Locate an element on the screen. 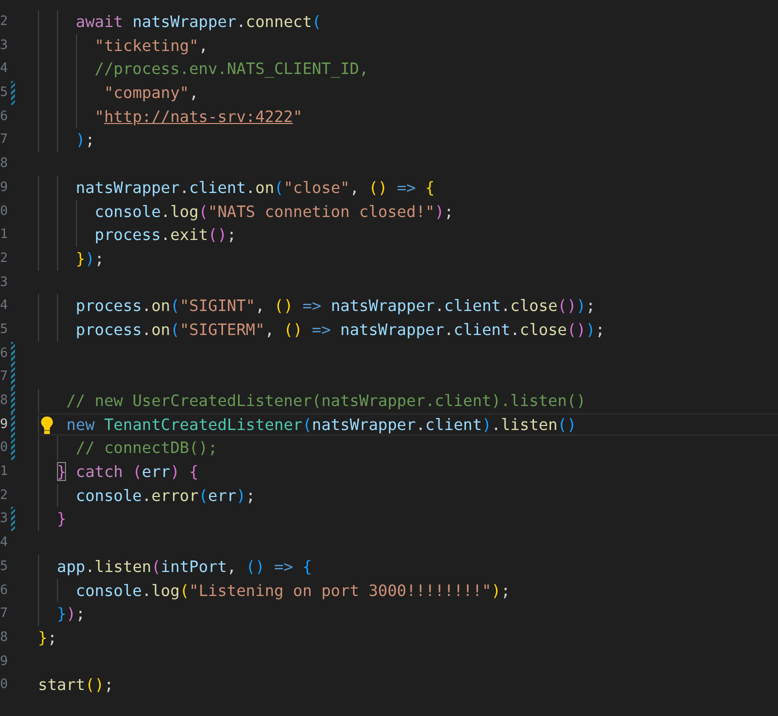 This screenshot has width=778, height=716. code-line: console.log("NATS connetion closed!"); is located at coordinates (274, 211).